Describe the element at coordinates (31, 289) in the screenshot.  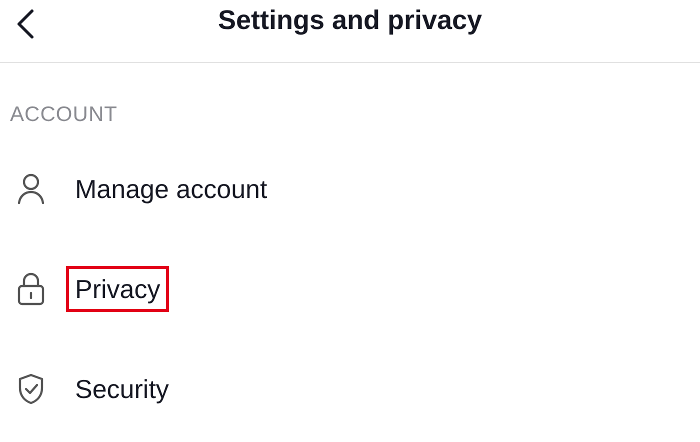
I see `lock-icon` at that location.